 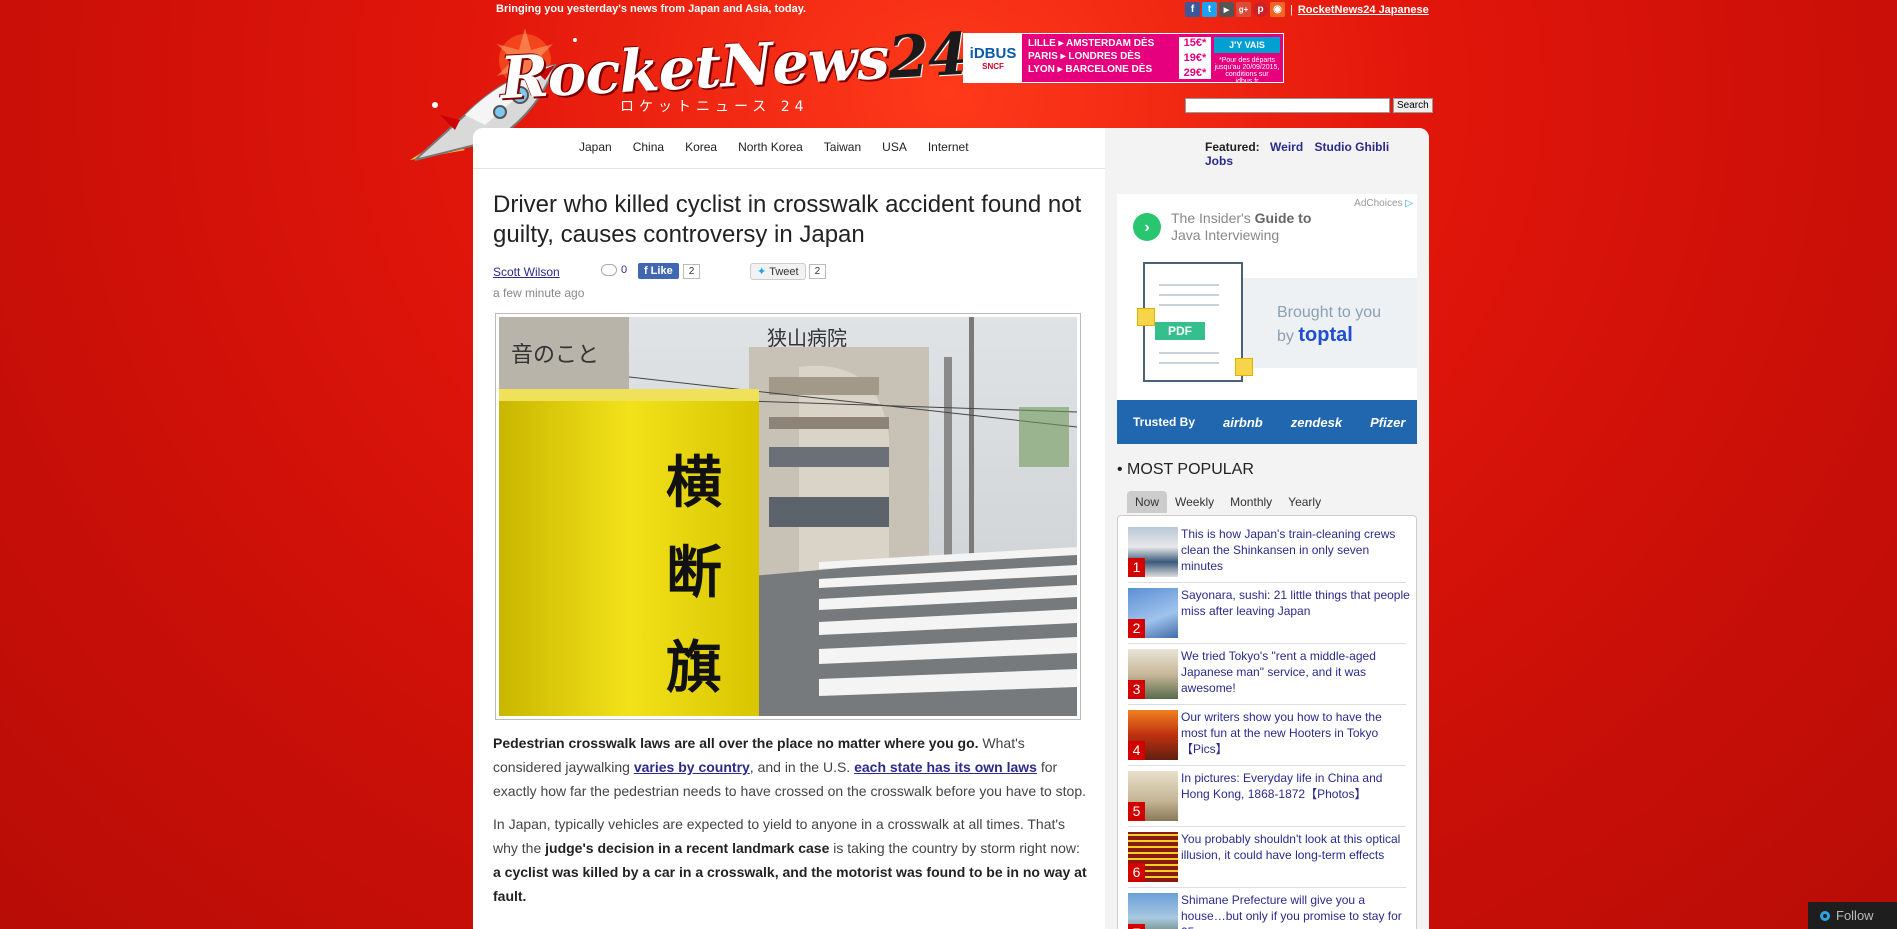 What do you see at coordinates (1243, 422) in the screenshot?
I see `airbnb-logo: airbnb` at bounding box center [1243, 422].